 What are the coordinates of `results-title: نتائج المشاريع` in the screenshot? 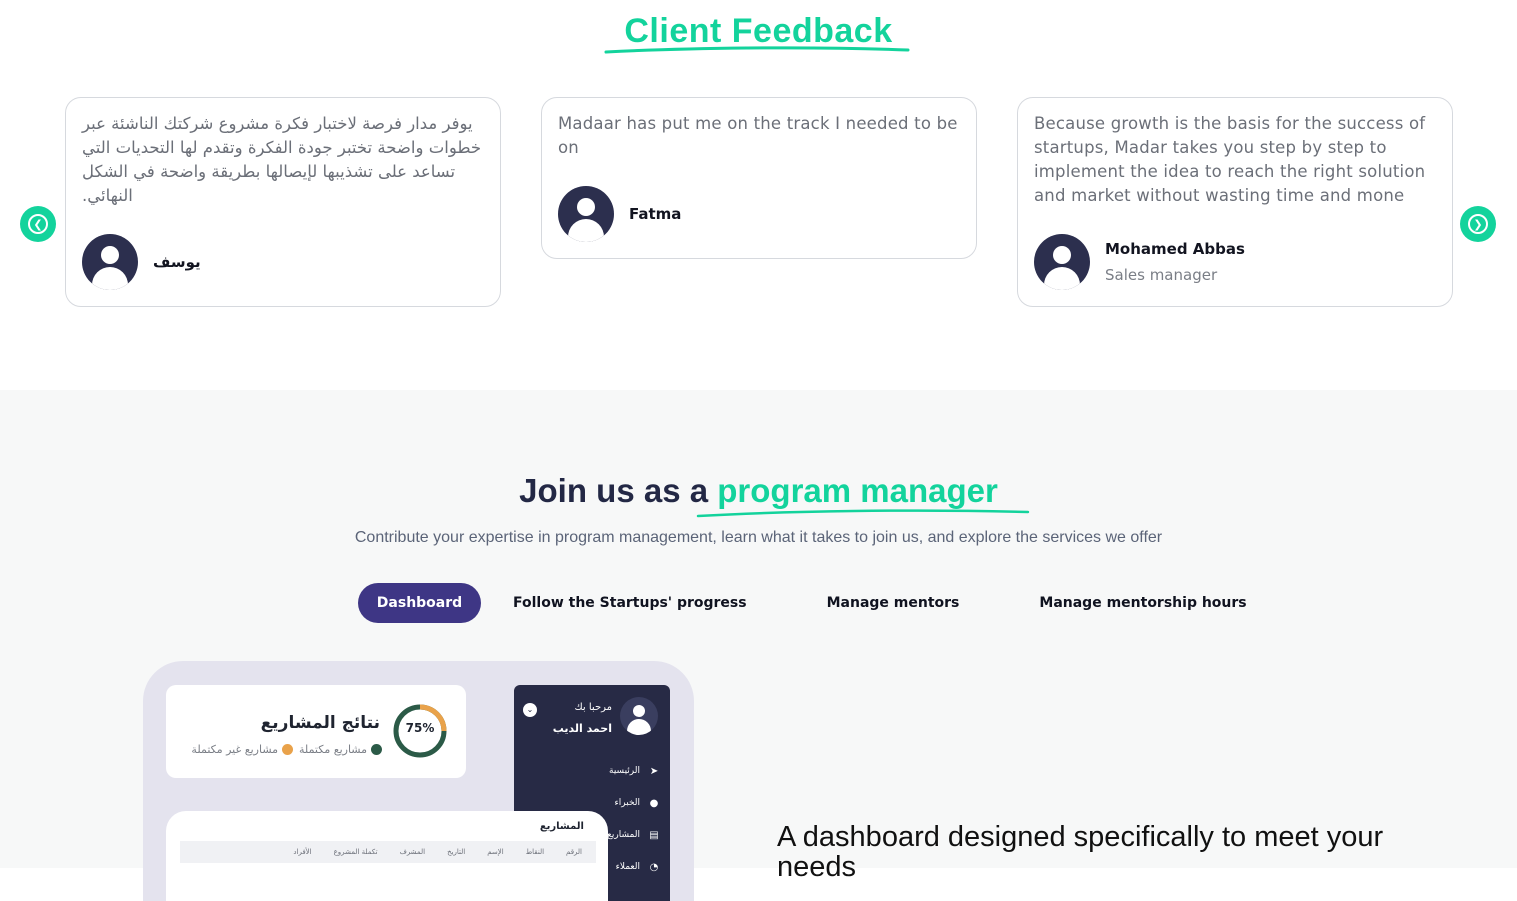 It's located at (320, 723).